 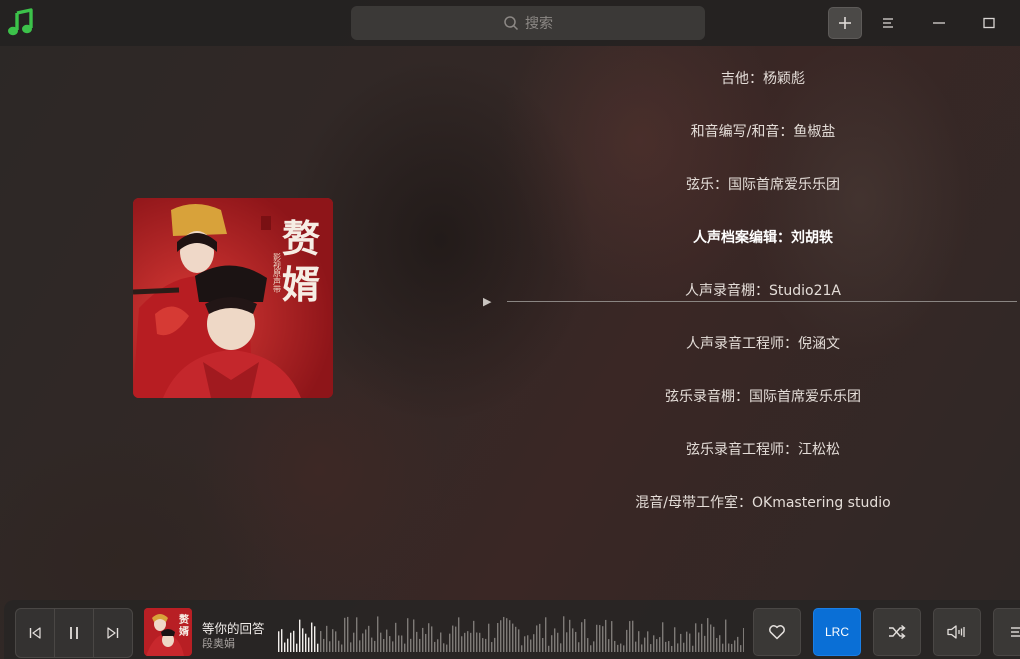 What do you see at coordinates (750, 301) in the screenshot?
I see `lyric-seek-line: ▶` at bounding box center [750, 301].